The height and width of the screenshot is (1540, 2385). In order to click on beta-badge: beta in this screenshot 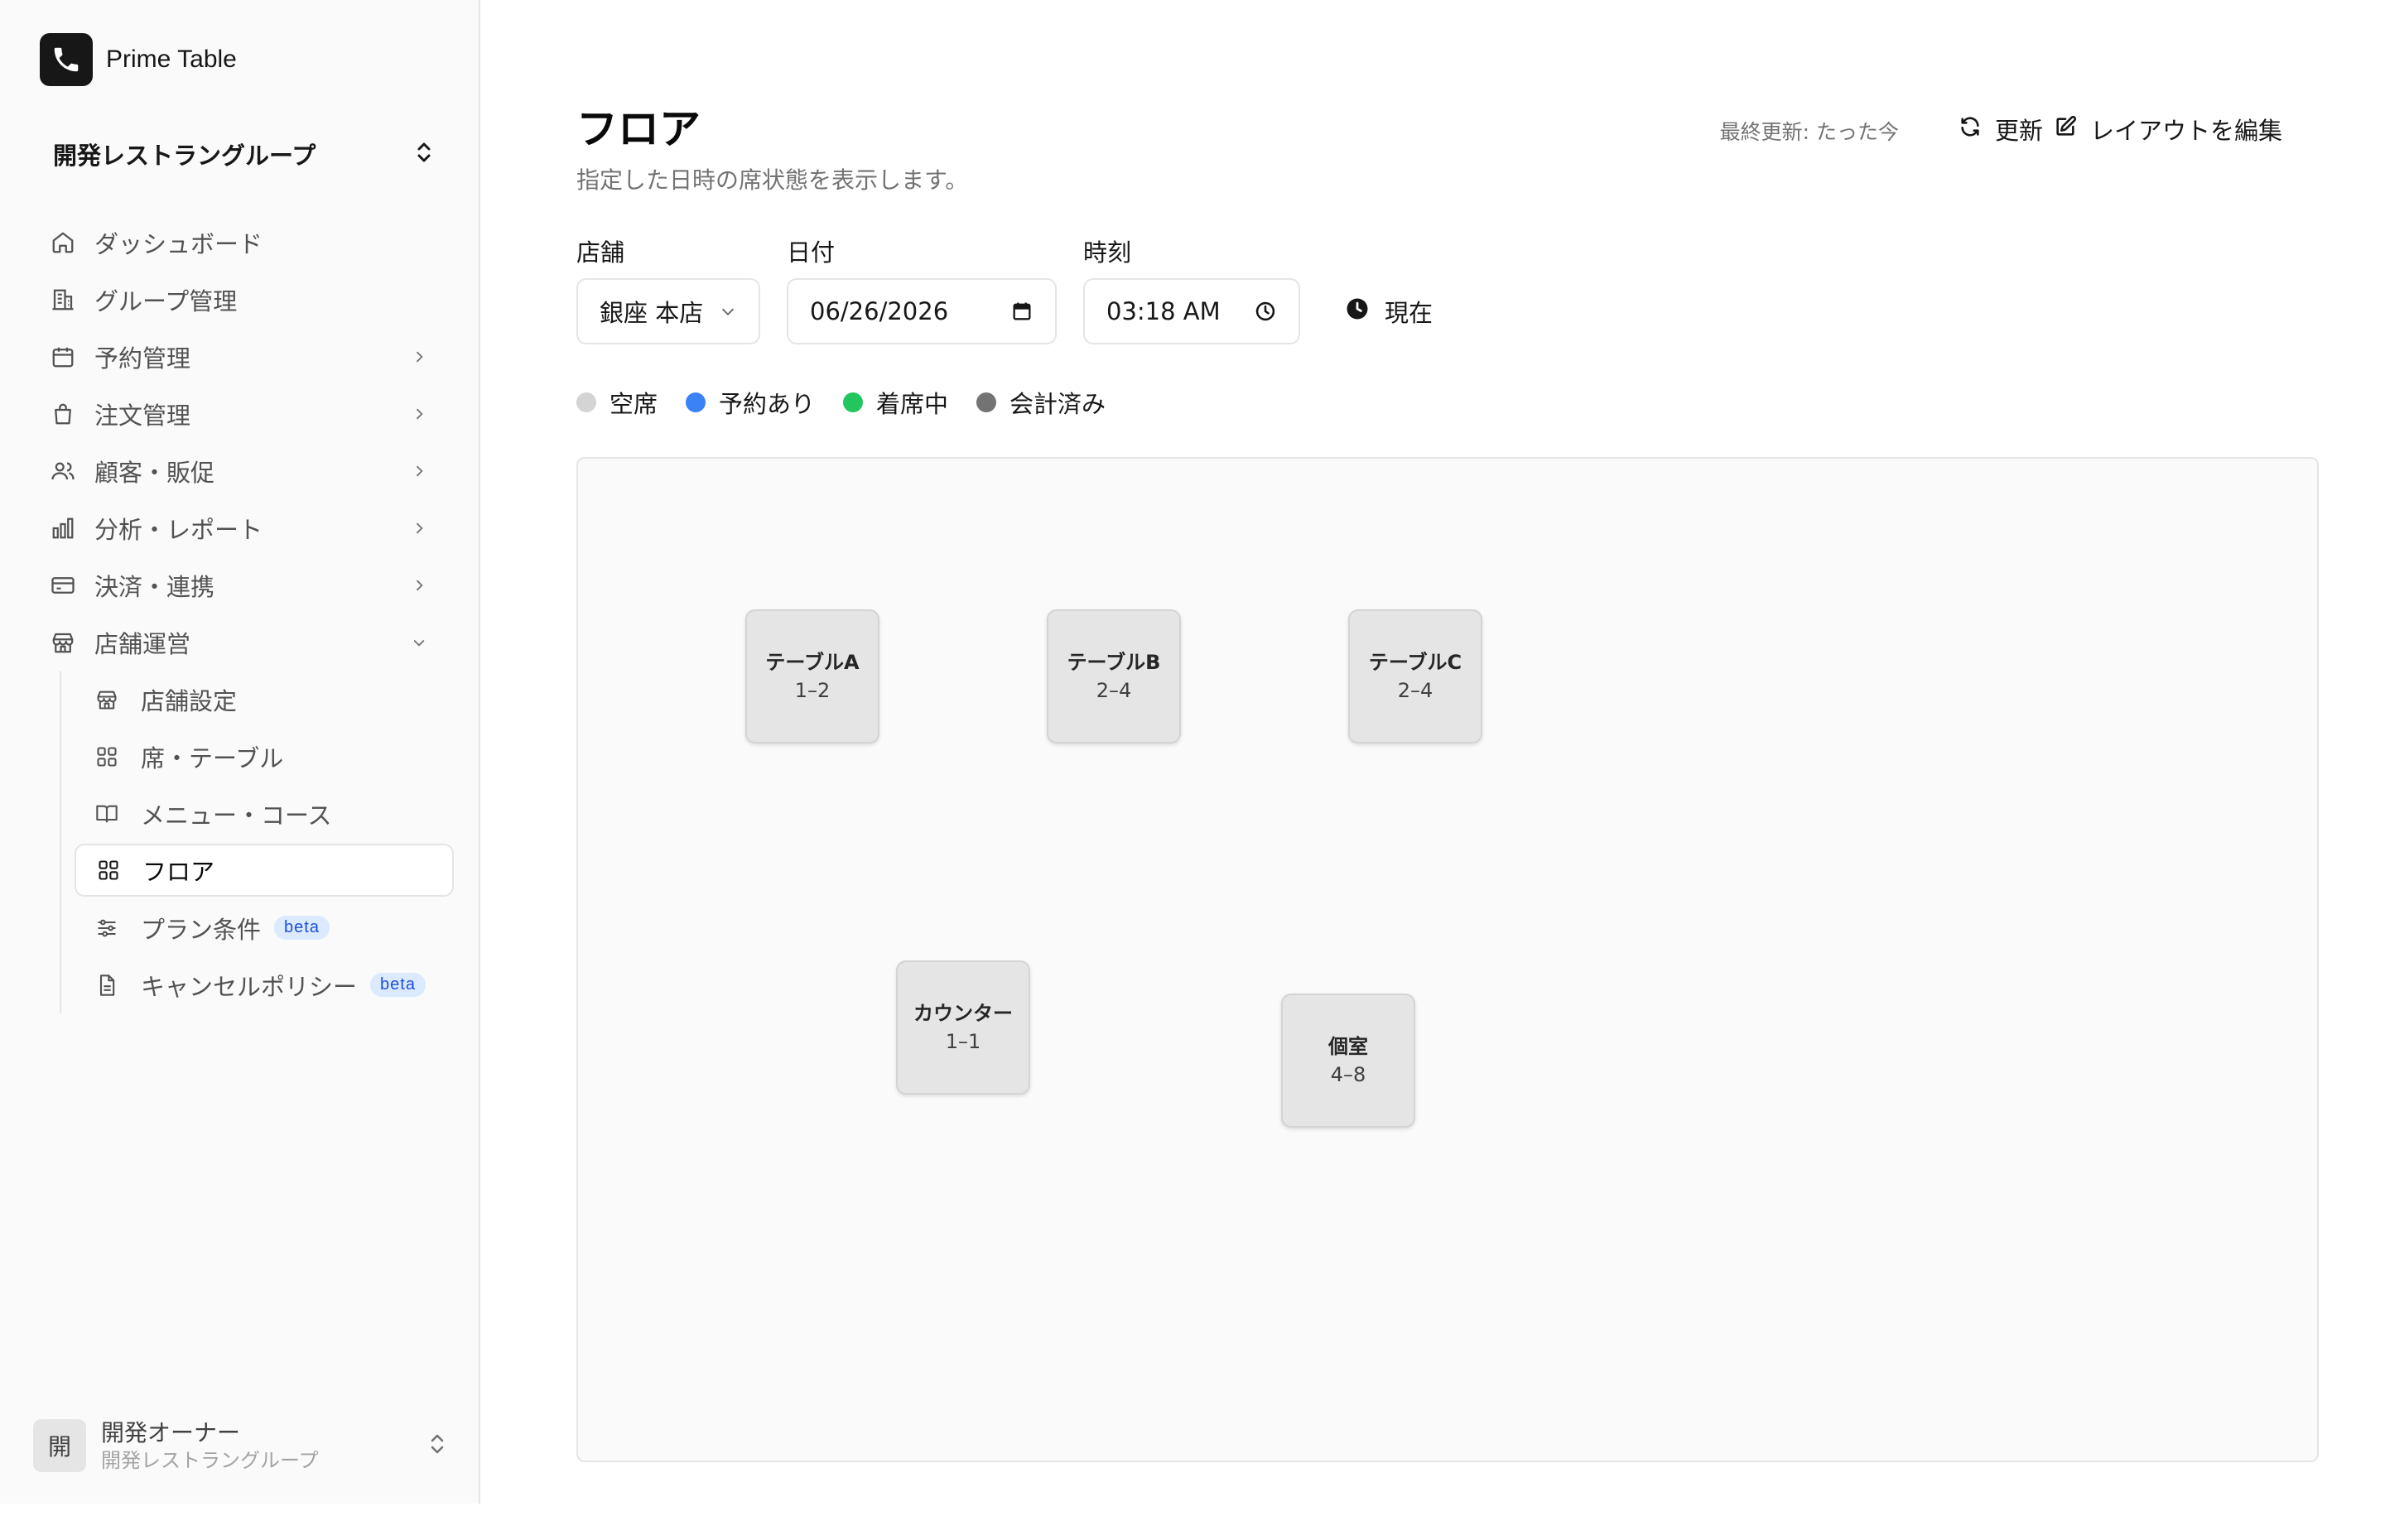, I will do `click(302, 928)`.